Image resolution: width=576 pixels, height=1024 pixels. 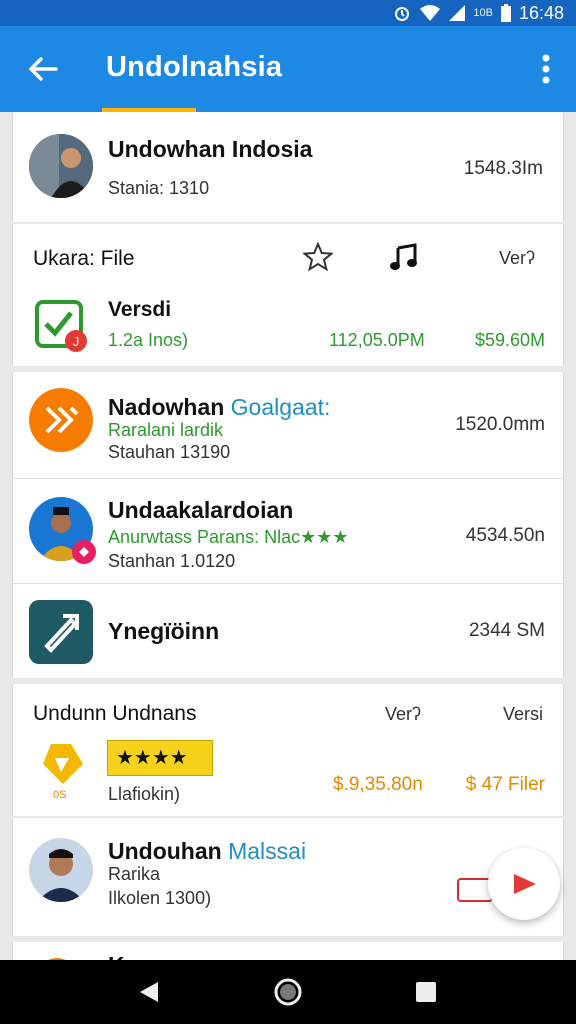 What do you see at coordinates (172, 561) in the screenshot?
I see `item-subtitle: Stanhan 1.0120` at bounding box center [172, 561].